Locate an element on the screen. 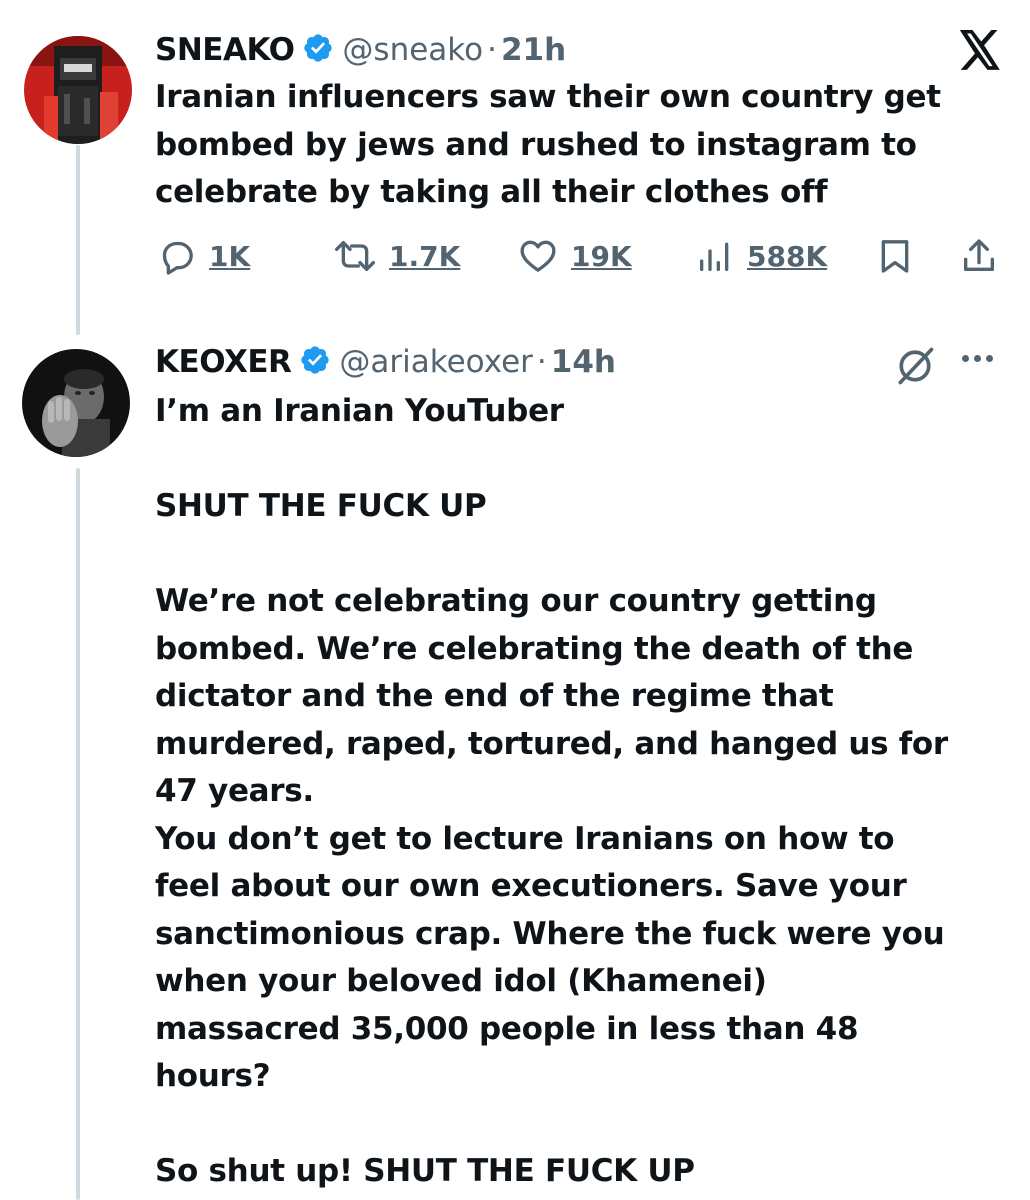  like-button: 19K is located at coordinates (574, 256).